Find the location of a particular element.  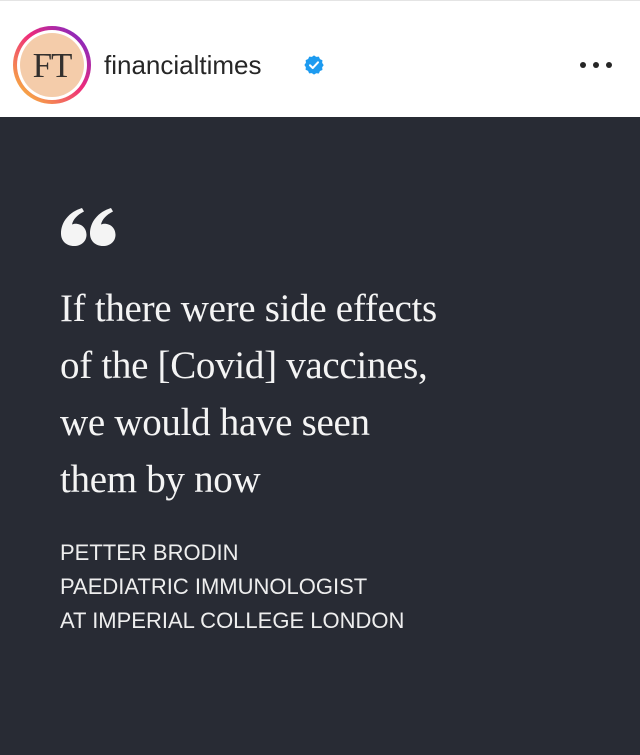

ft-logo: FT is located at coordinates (52, 65).